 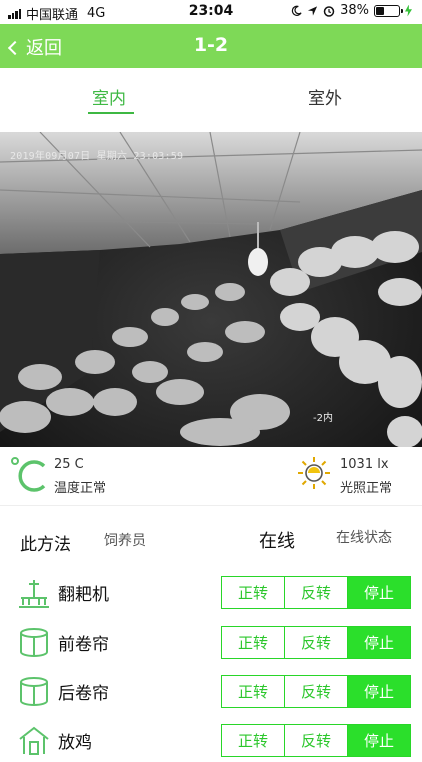 What do you see at coordinates (111, 113) in the screenshot?
I see `tab-indicator` at bounding box center [111, 113].